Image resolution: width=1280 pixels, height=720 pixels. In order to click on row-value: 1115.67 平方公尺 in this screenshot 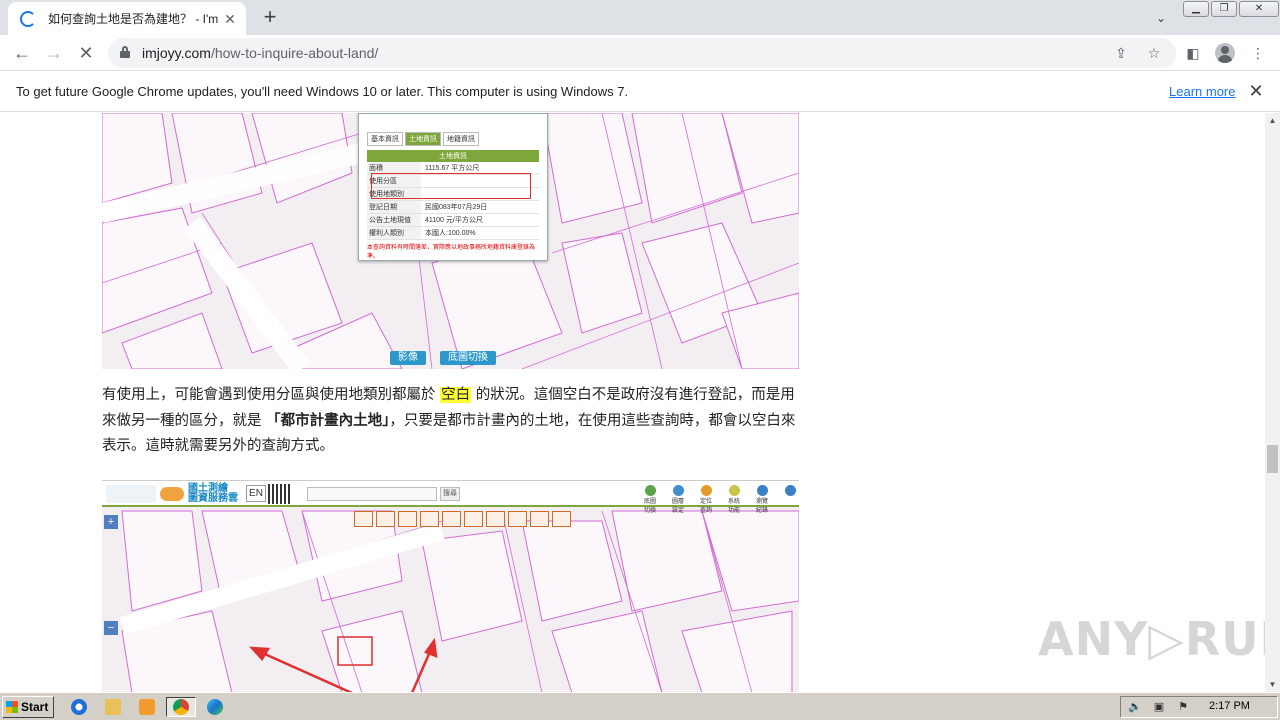, I will do `click(452, 168)`.